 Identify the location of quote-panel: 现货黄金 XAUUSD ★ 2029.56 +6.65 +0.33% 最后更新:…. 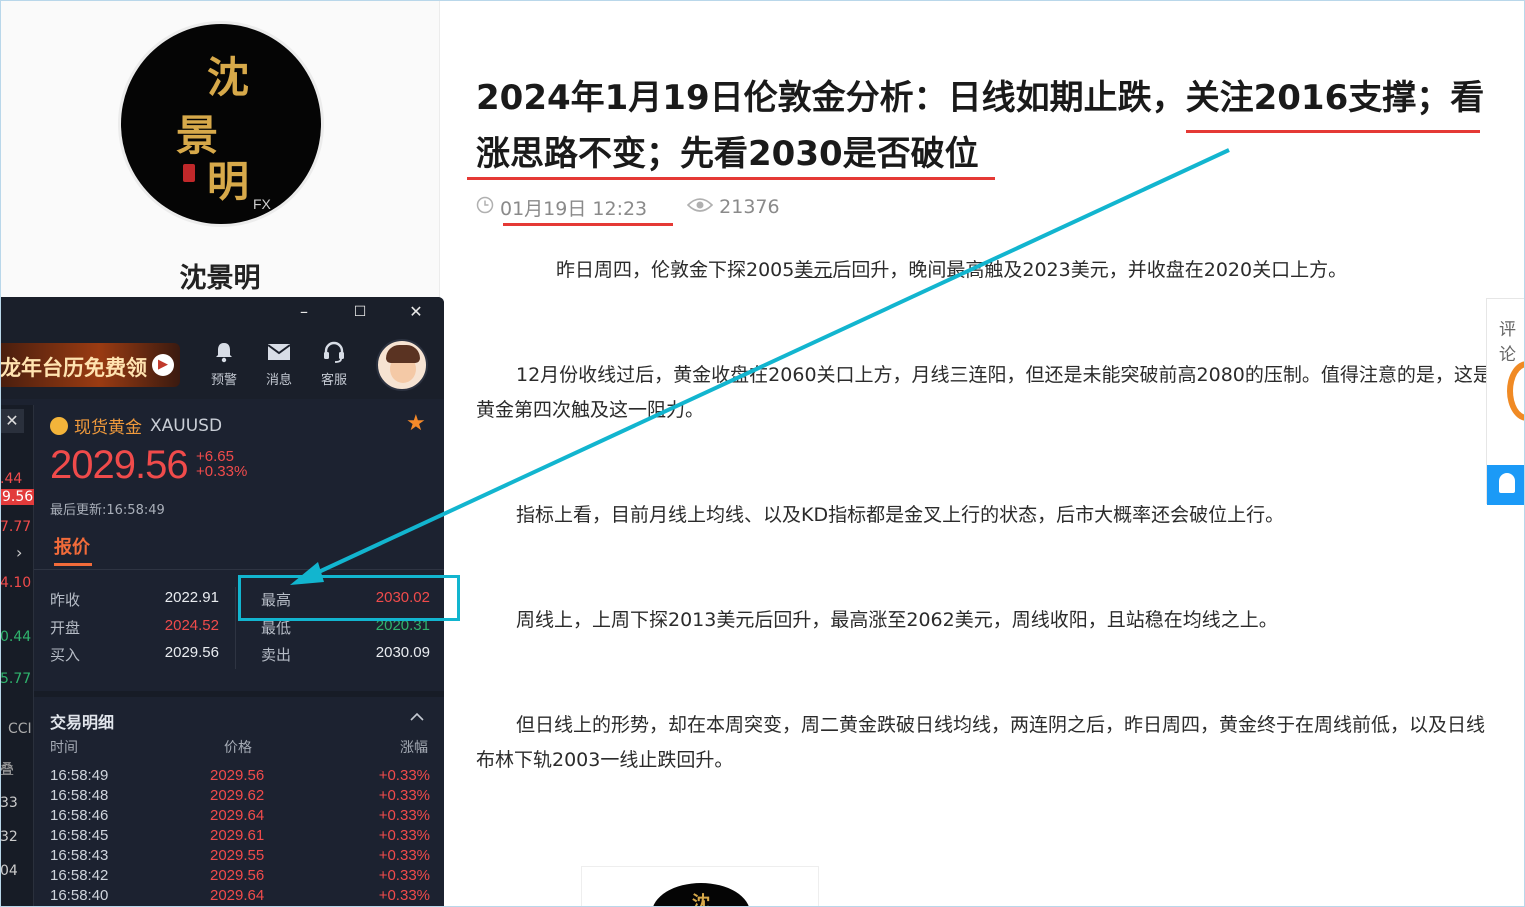
(239, 656).